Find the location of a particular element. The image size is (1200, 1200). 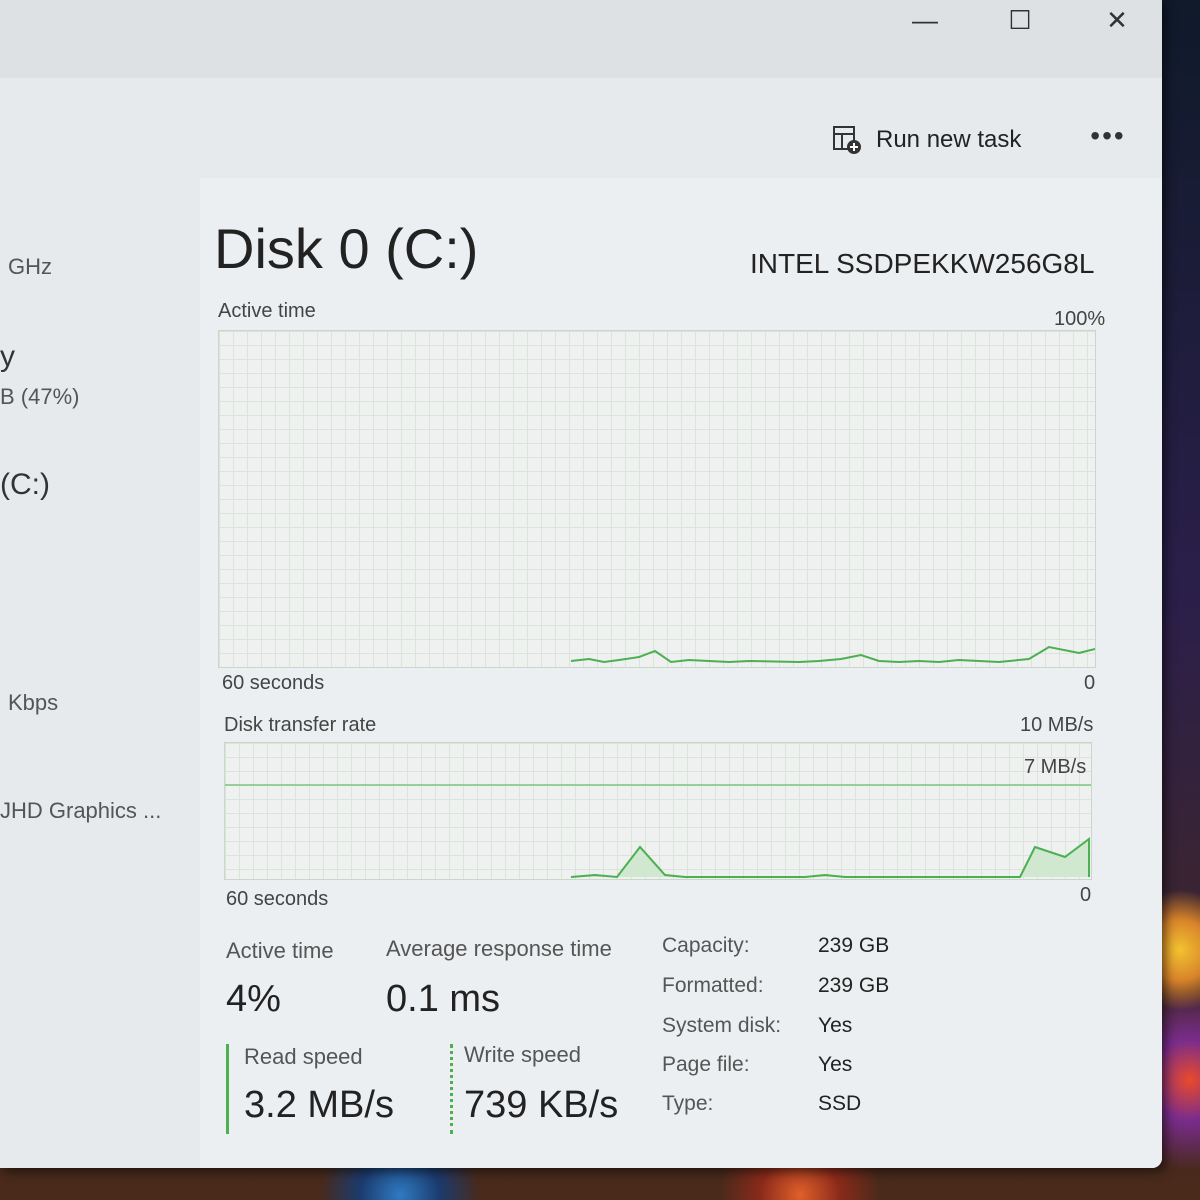

run-task-icon is located at coordinates (847, 140).